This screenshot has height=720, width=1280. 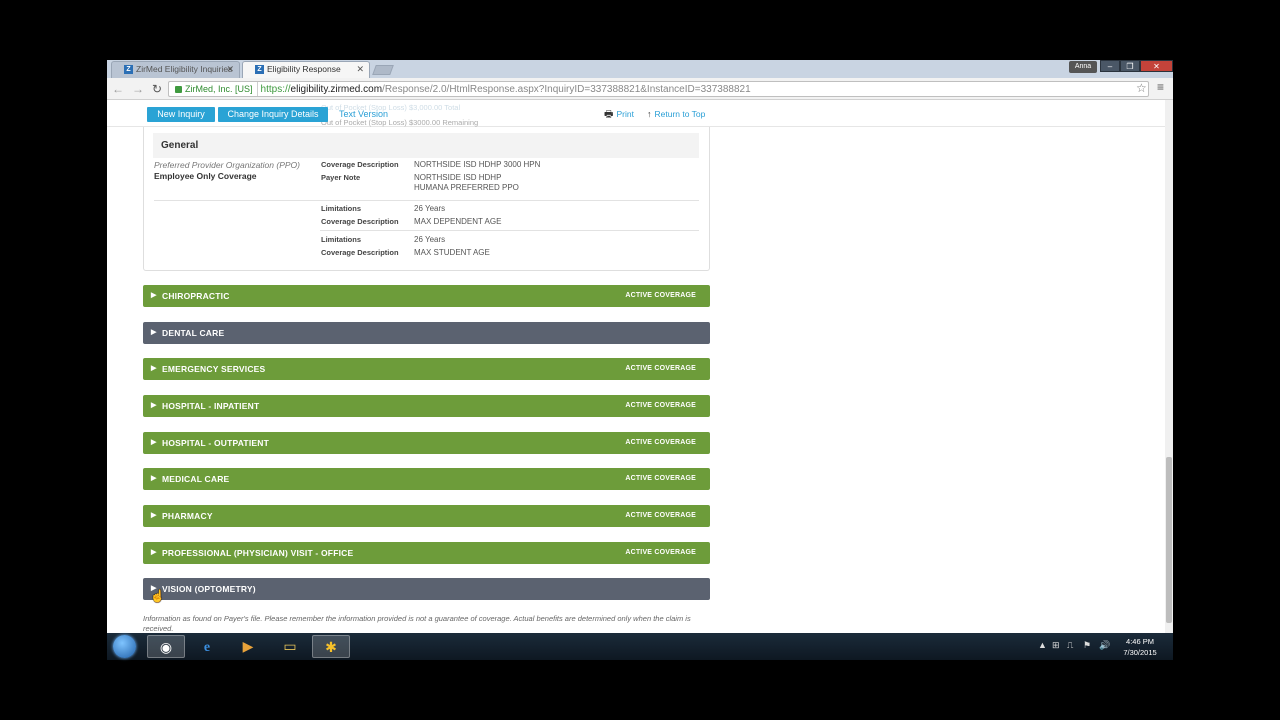 What do you see at coordinates (383, 70) in the screenshot?
I see `new-tab-button` at bounding box center [383, 70].